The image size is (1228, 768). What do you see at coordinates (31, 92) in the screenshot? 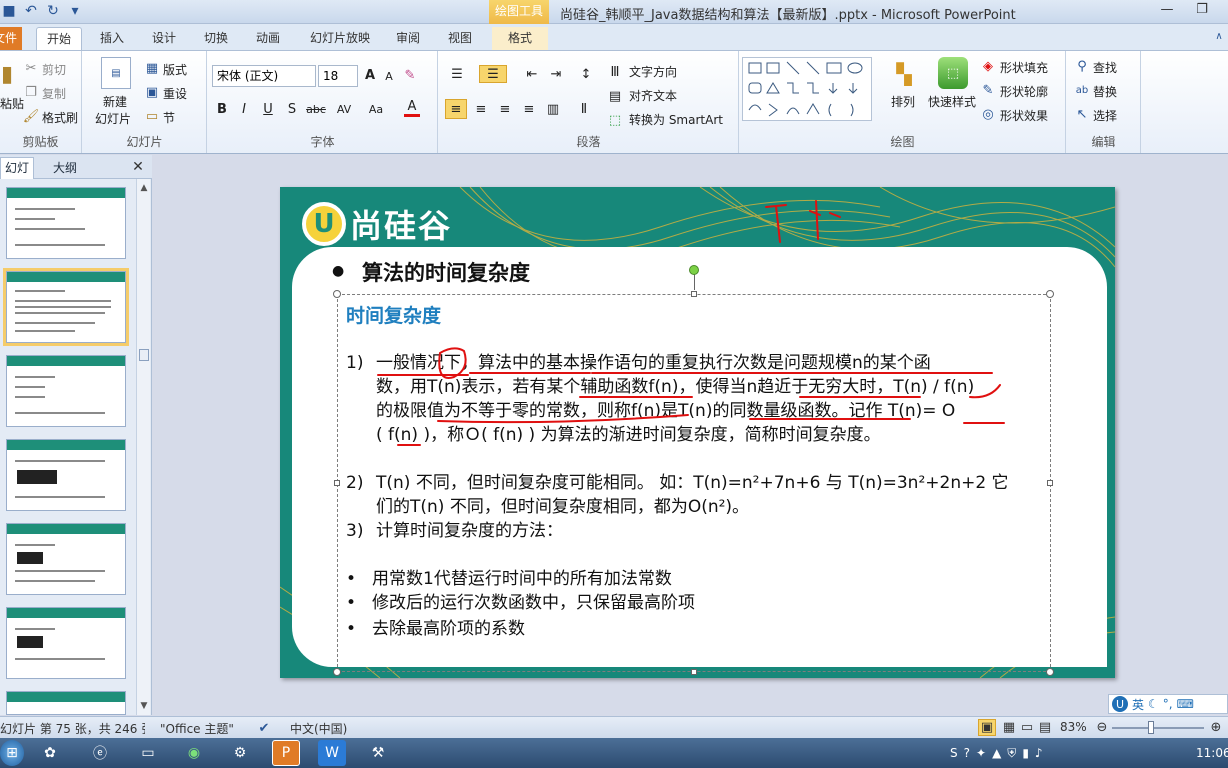
I see `copy-icon: ❐` at bounding box center [31, 92].